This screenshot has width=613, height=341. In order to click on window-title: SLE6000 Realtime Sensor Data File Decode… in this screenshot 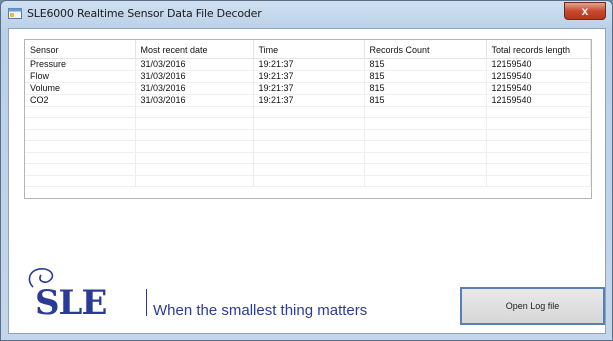, I will do `click(144, 13)`.